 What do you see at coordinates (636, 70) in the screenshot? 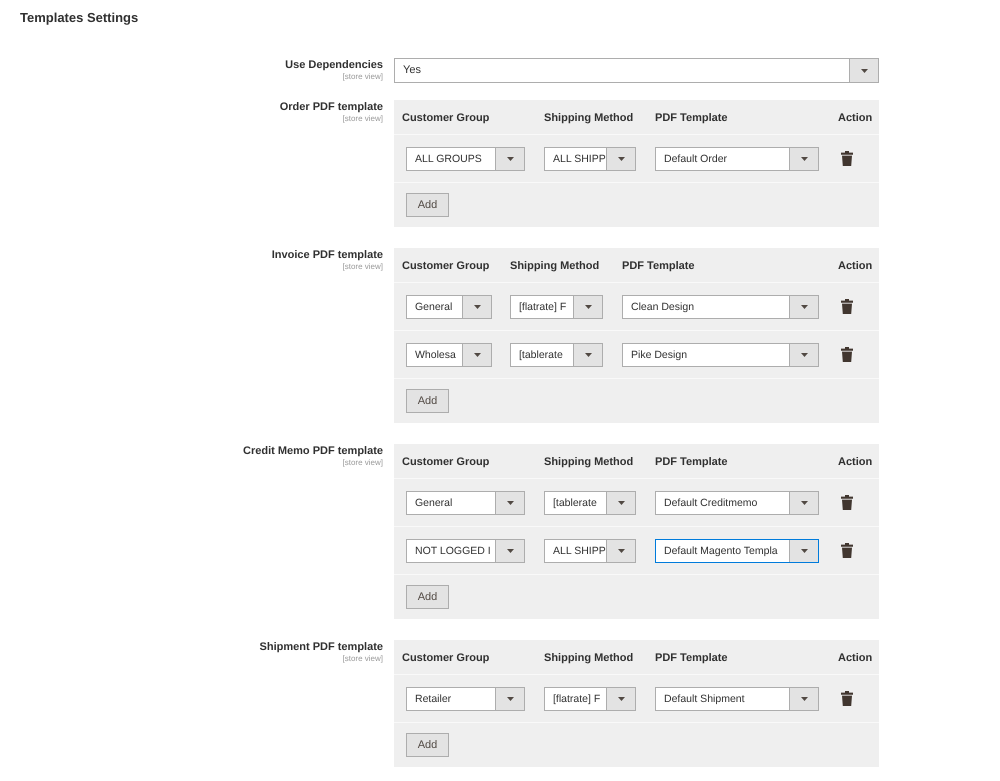
I see `dependencies-select: Yes` at bounding box center [636, 70].